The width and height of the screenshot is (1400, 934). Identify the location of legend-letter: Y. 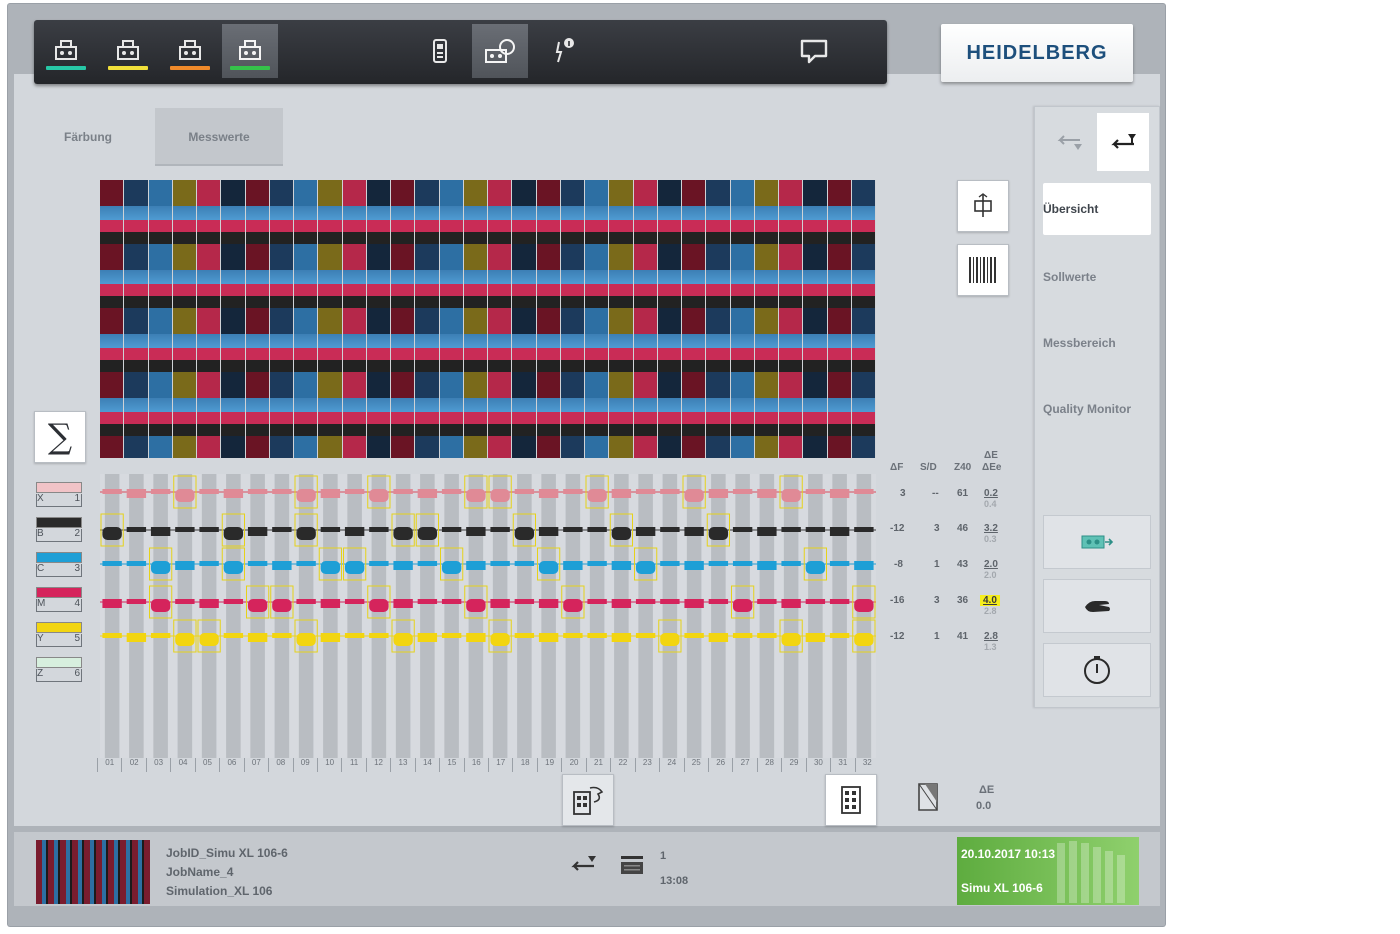
(40, 638).